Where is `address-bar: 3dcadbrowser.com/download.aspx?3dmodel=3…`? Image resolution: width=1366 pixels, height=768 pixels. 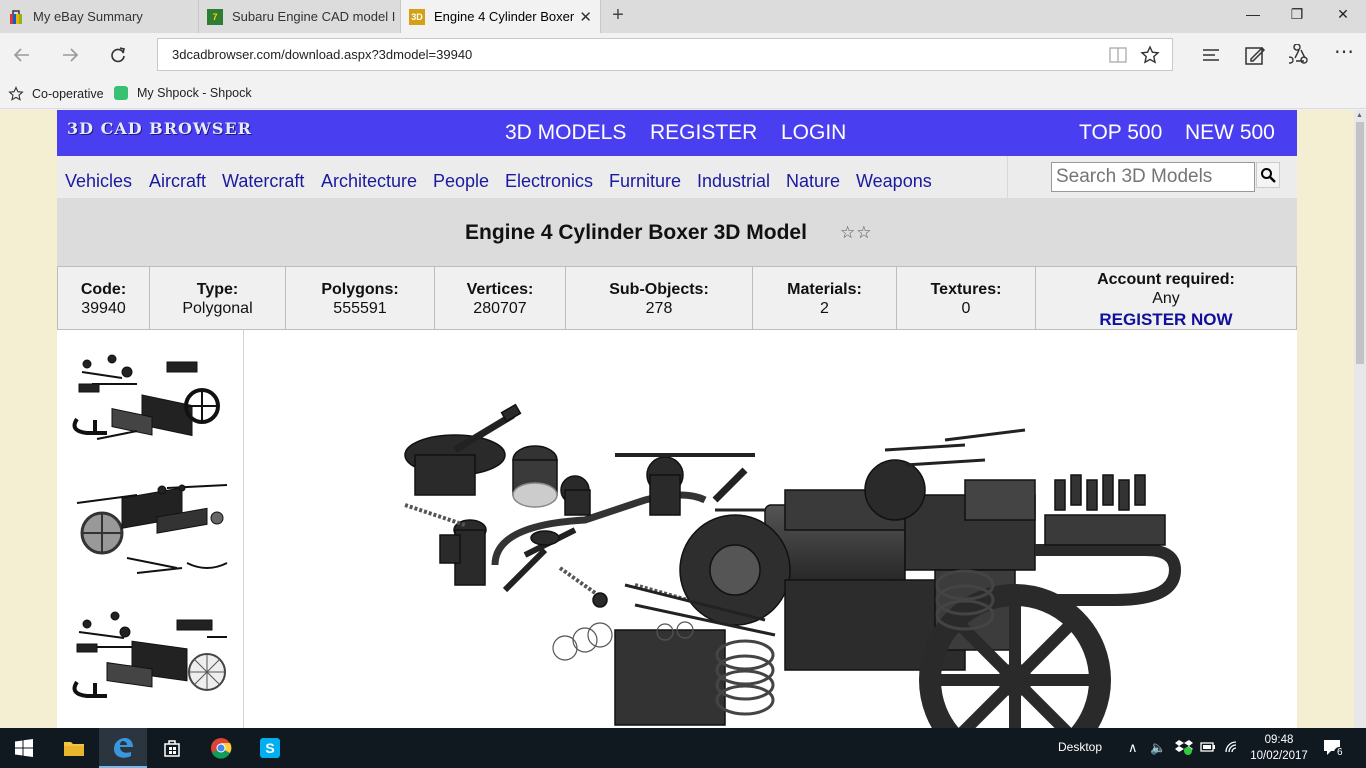 address-bar: 3dcadbrowser.com/download.aspx?3dmodel=3… is located at coordinates (665, 54).